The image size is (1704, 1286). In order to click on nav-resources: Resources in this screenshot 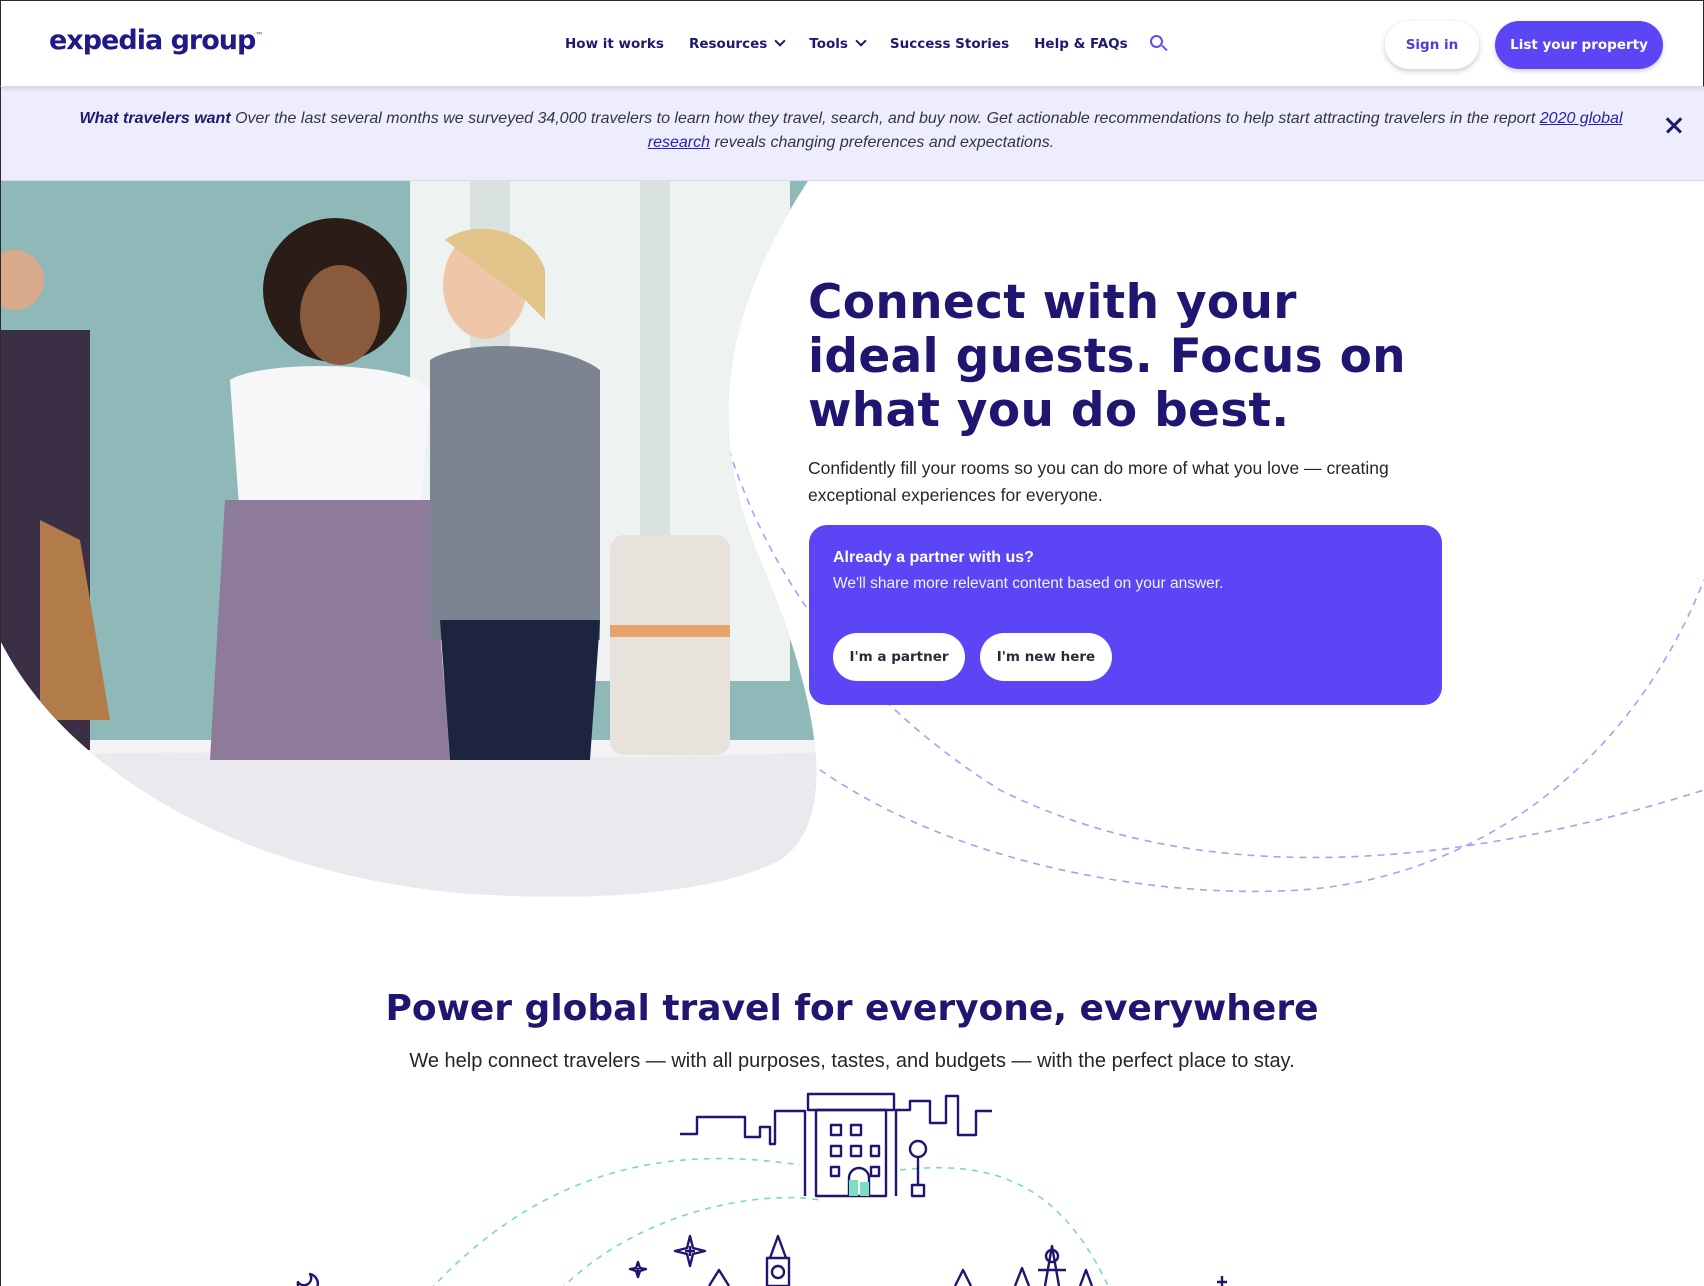, I will do `click(737, 43)`.